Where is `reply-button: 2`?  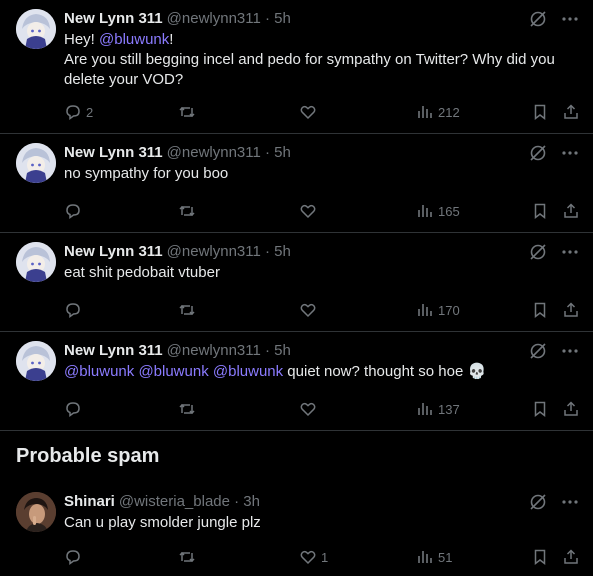 reply-button: 2 is located at coordinates (78, 112).